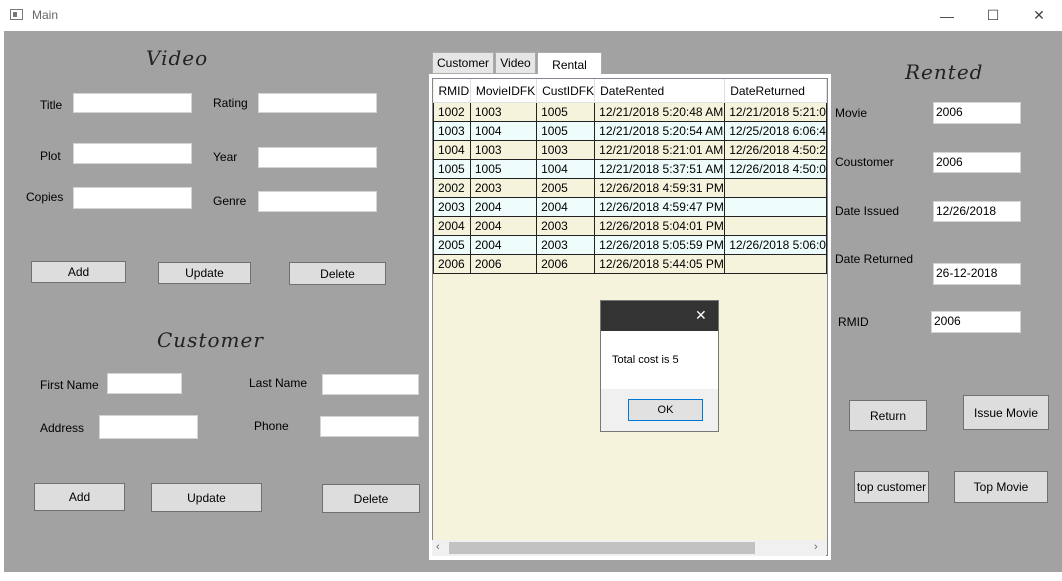  What do you see at coordinates (317, 103) in the screenshot?
I see `rating-input` at bounding box center [317, 103].